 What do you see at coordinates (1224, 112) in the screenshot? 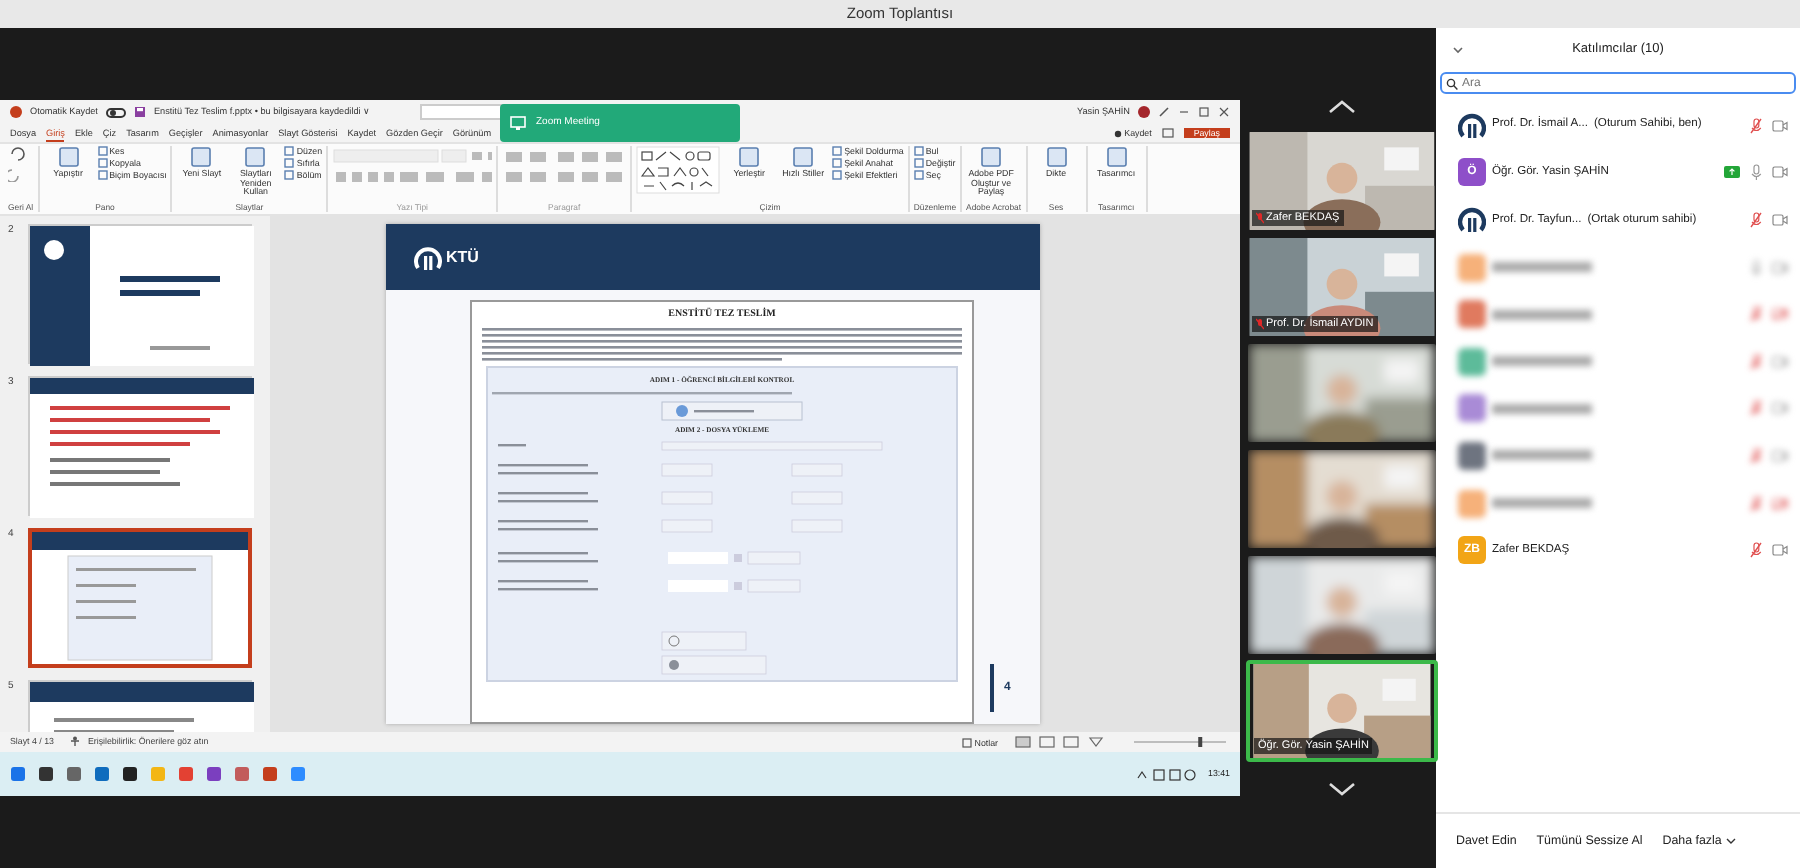
I see `close-icon` at bounding box center [1224, 112].